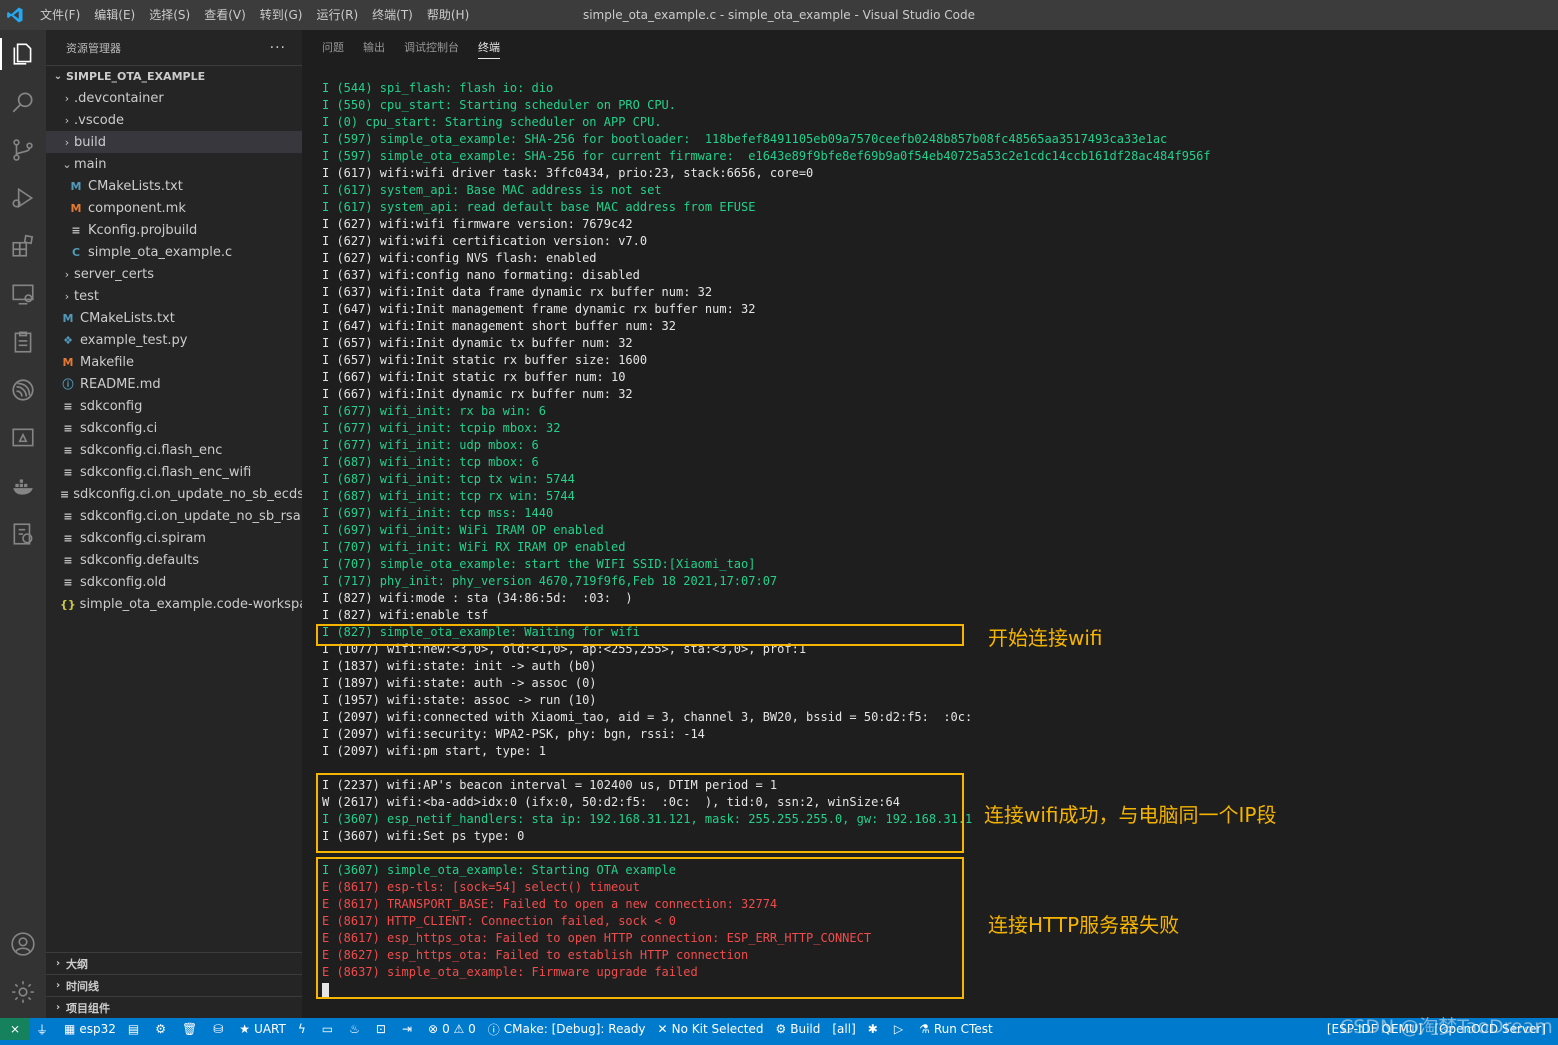  I want to click on espressif-icon, so click(23, 390).